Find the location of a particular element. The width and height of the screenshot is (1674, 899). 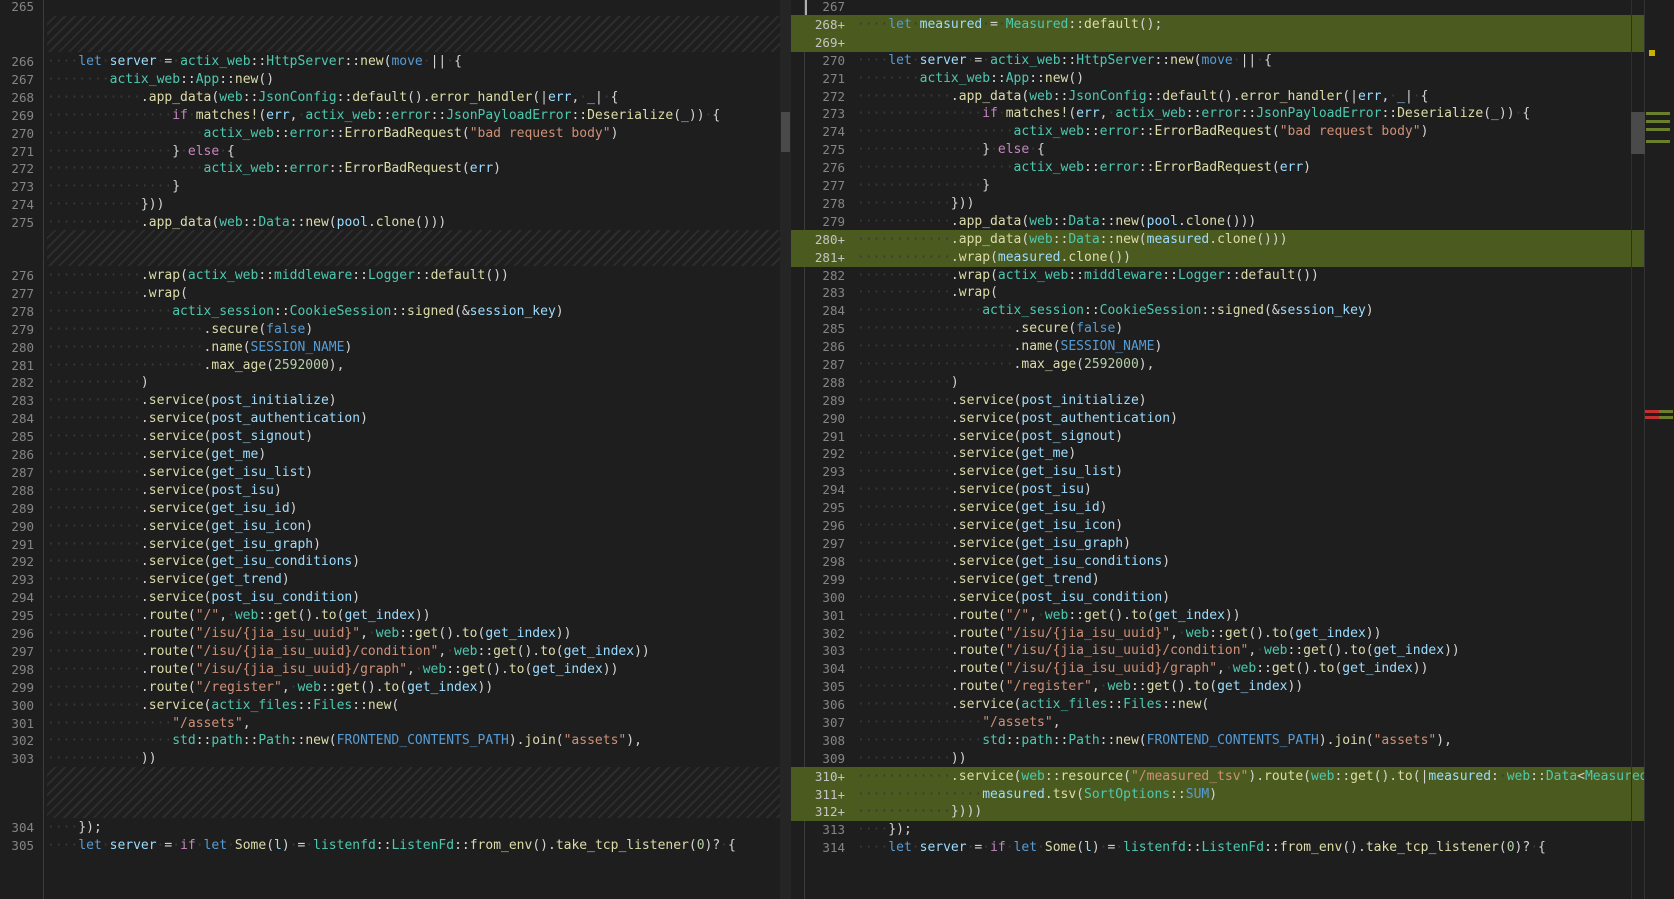

code-line: 309 ············)) is located at coordinates (1217, 758).